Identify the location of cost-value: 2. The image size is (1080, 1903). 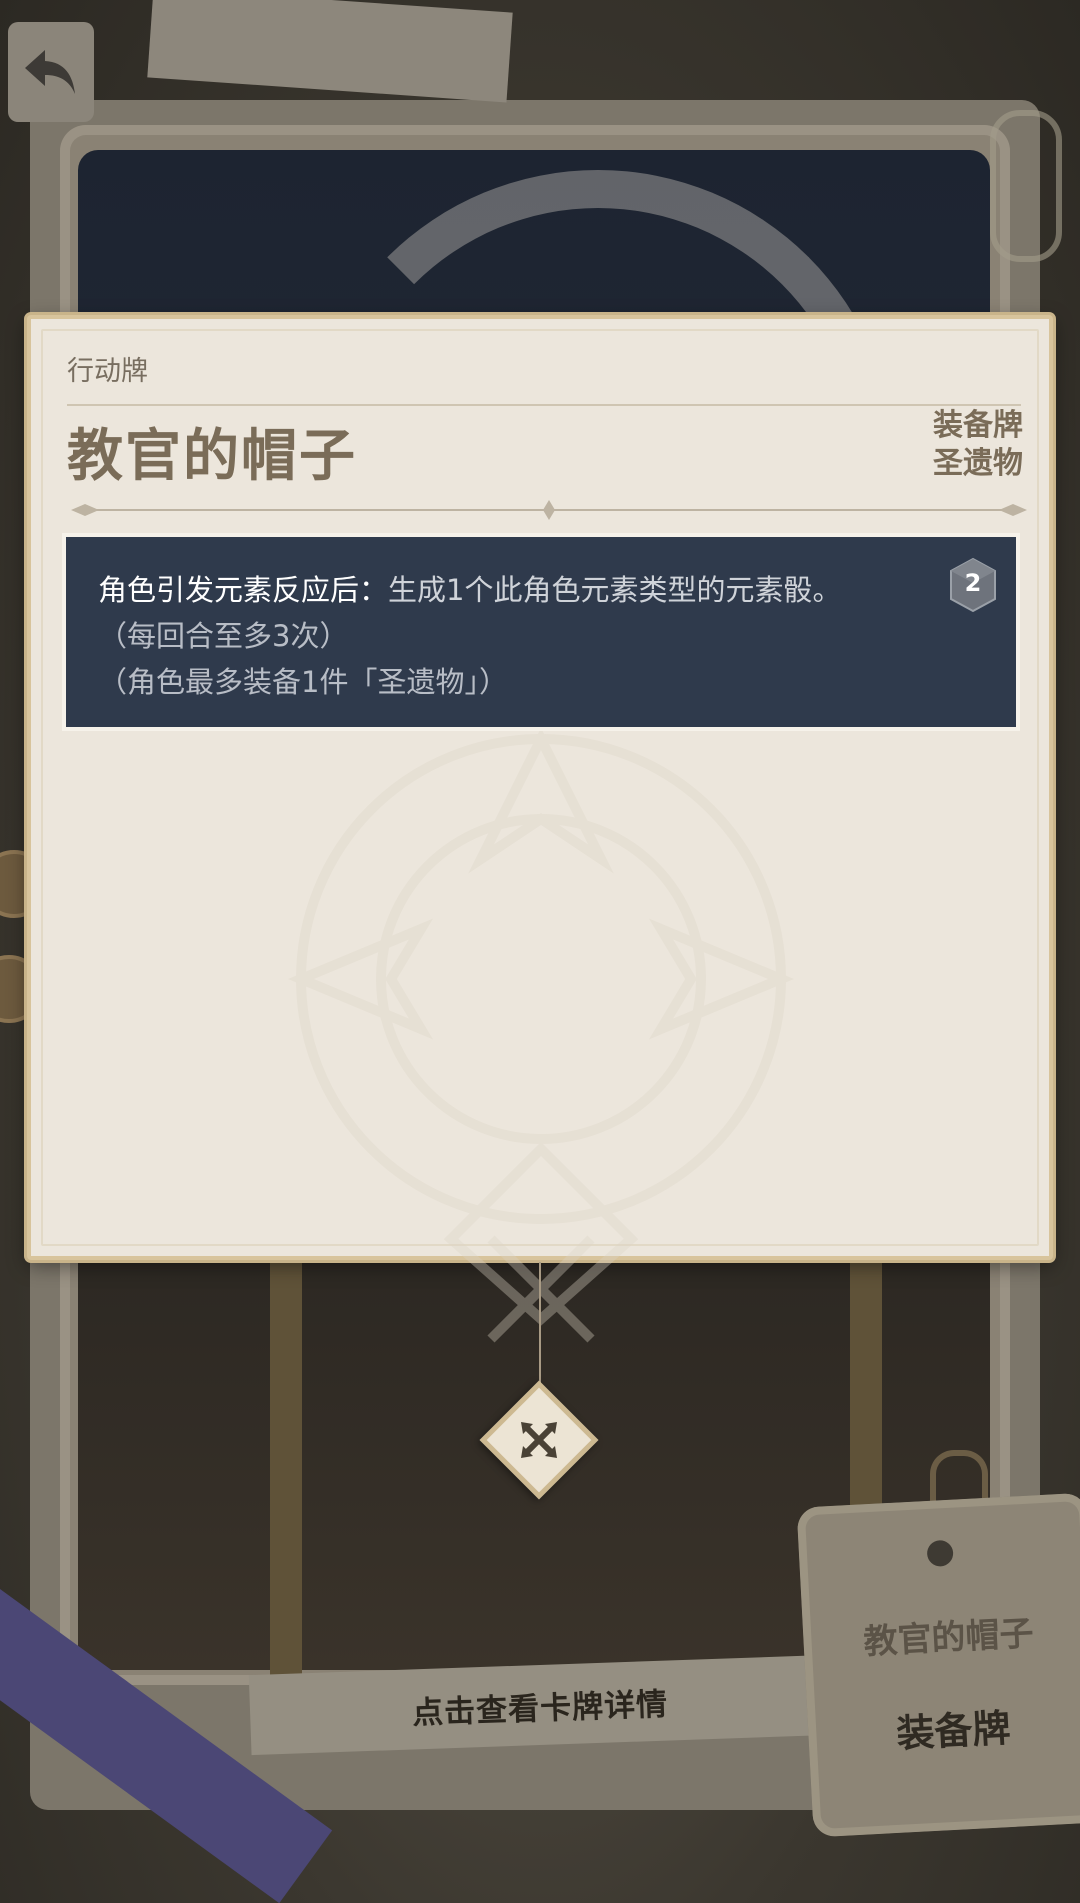
(973, 583).